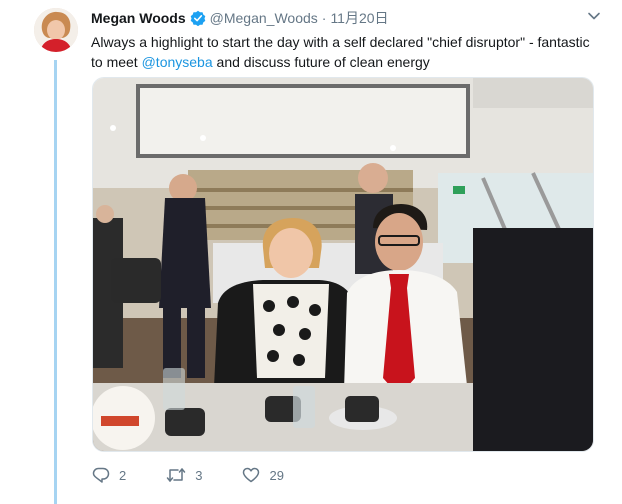  What do you see at coordinates (176, 475) in the screenshot?
I see `retweet-icon` at bounding box center [176, 475].